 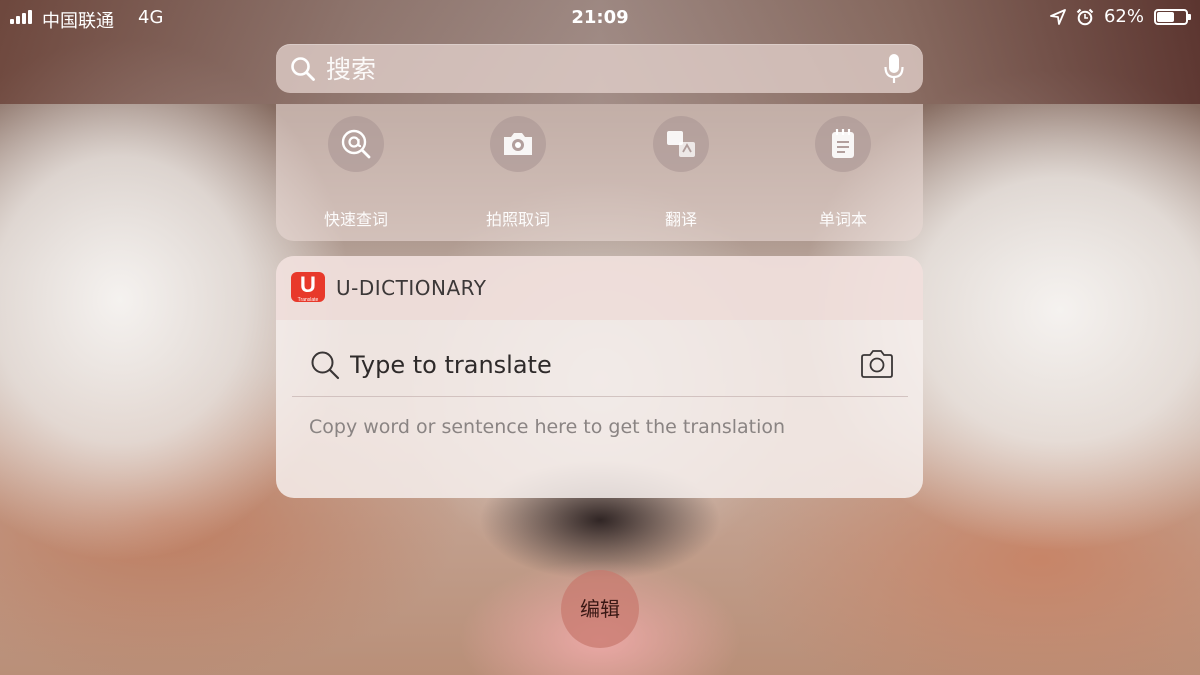 What do you see at coordinates (599, 172) in the screenshot?
I see `shortcuts-widget: 快速查词 拍照取词 翻译 单词本` at bounding box center [599, 172].